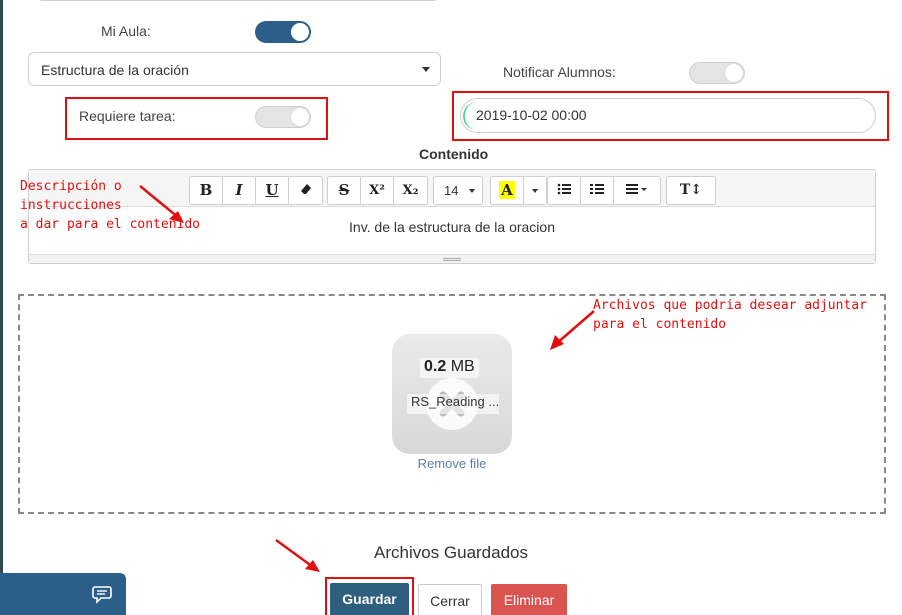  What do you see at coordinates (559, 72) in the screenshot?
I see `notificar-label: Notificar Alumnos:` at bounding box center [559, 72].